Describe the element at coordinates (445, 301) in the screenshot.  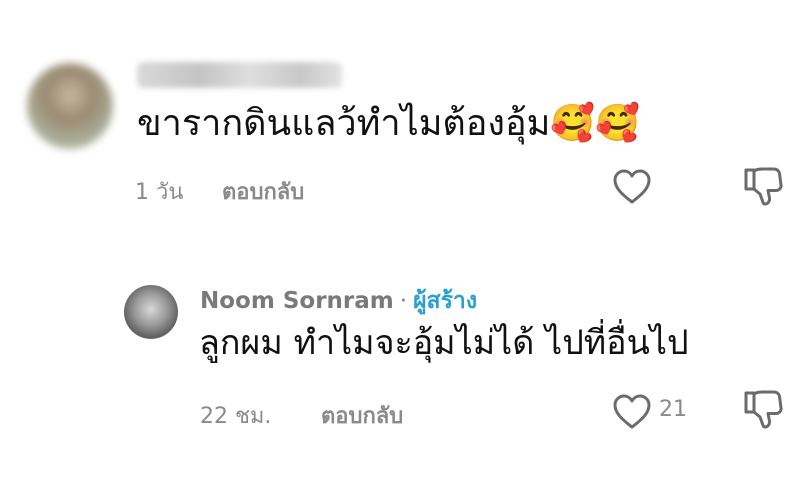
I see `creator-badge: ผู้สร้าง` at that location.